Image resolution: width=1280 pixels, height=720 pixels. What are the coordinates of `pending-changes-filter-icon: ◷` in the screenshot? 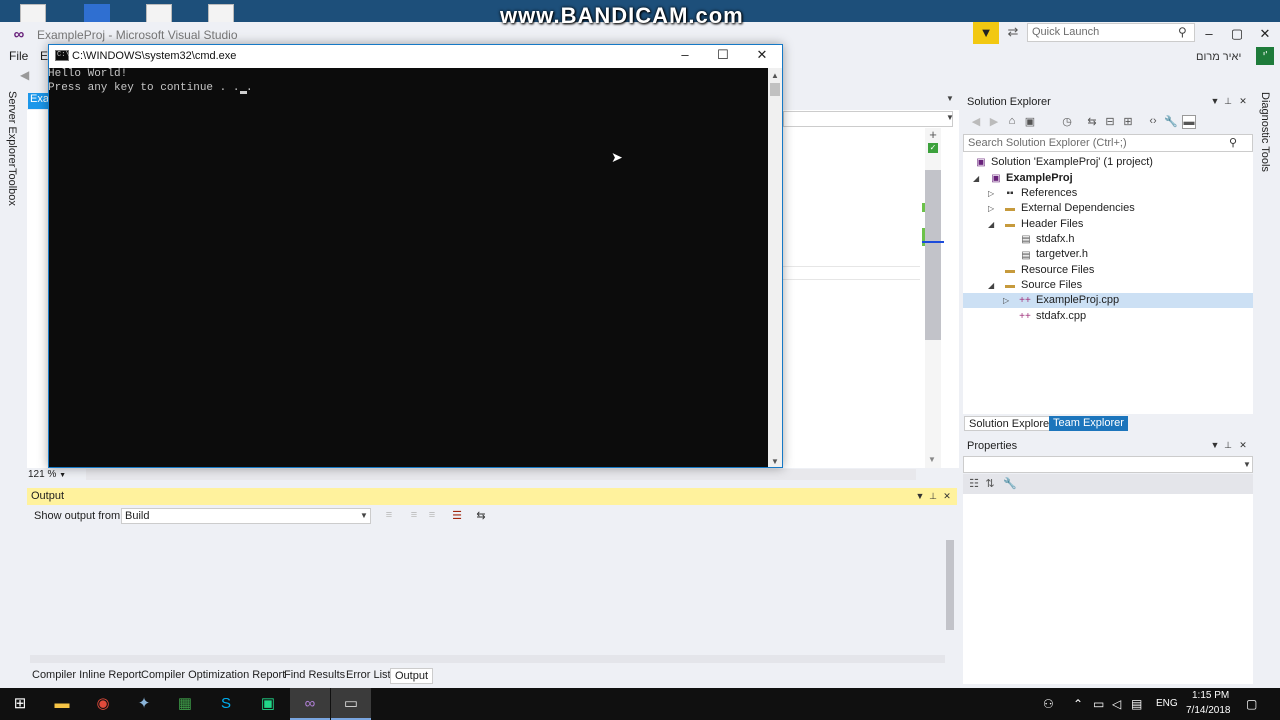 It's located at (1067, 122).